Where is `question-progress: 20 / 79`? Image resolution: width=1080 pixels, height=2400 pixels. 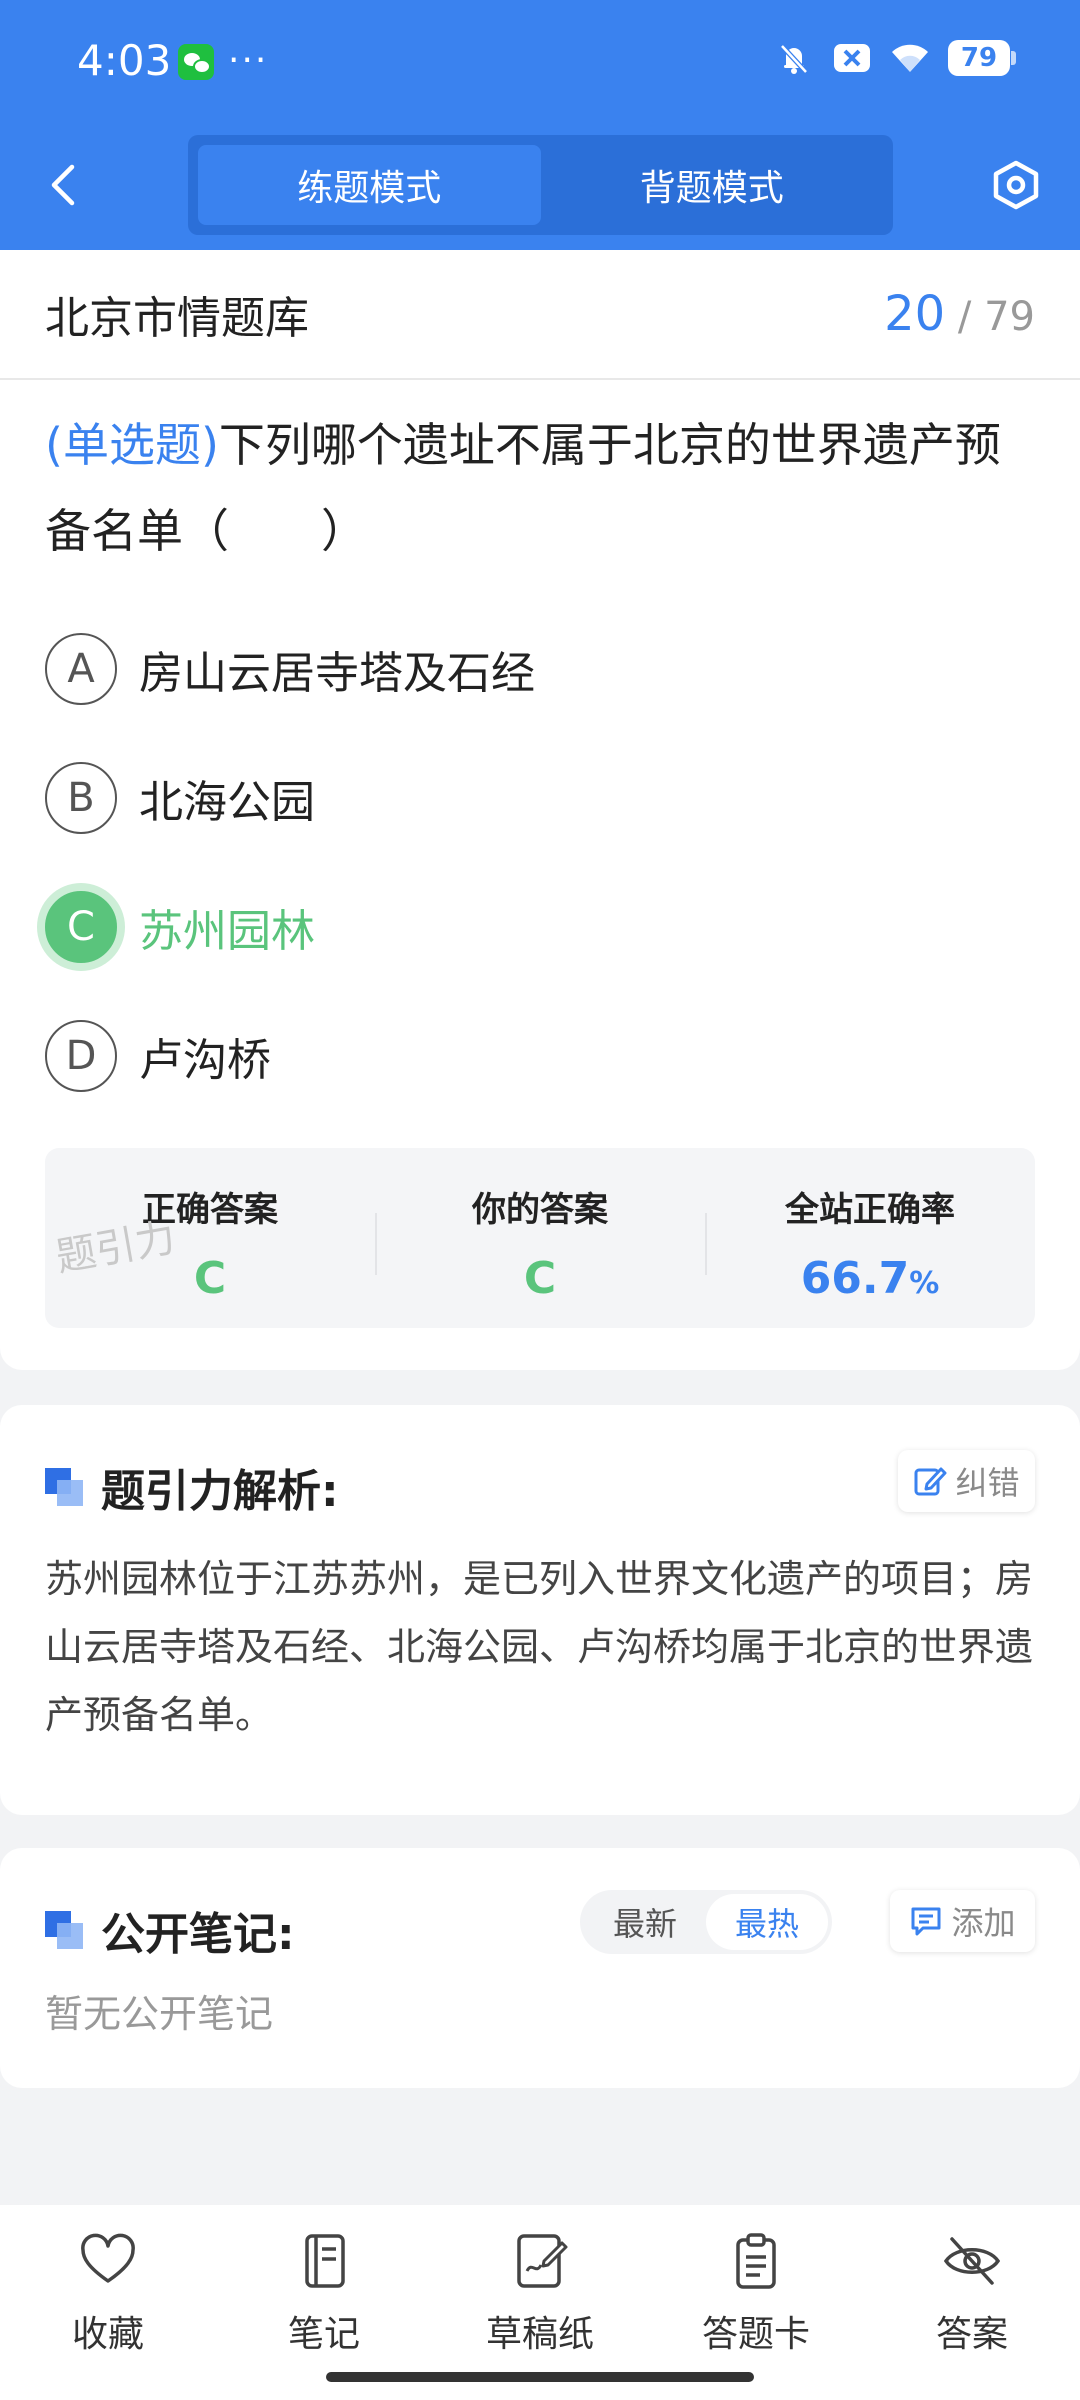
question-progress: 20 / 79 is located at coordinates (959, 314).